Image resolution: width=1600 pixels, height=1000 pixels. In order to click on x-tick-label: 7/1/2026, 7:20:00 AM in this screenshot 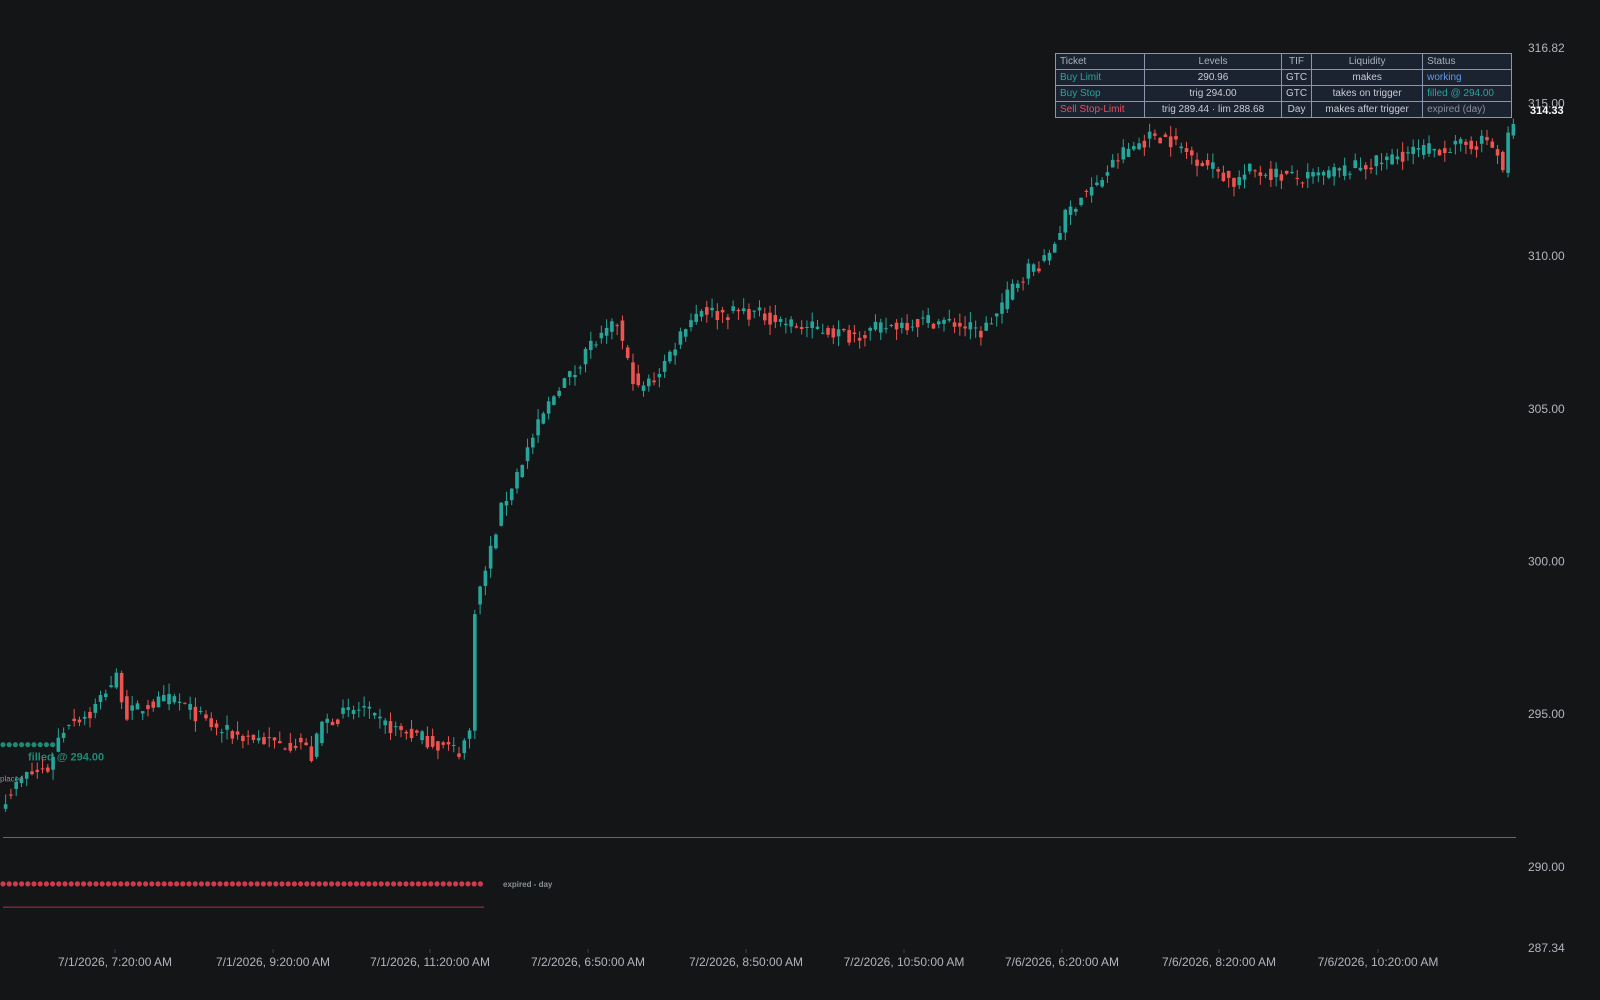, I will do `click(115, 962)`.